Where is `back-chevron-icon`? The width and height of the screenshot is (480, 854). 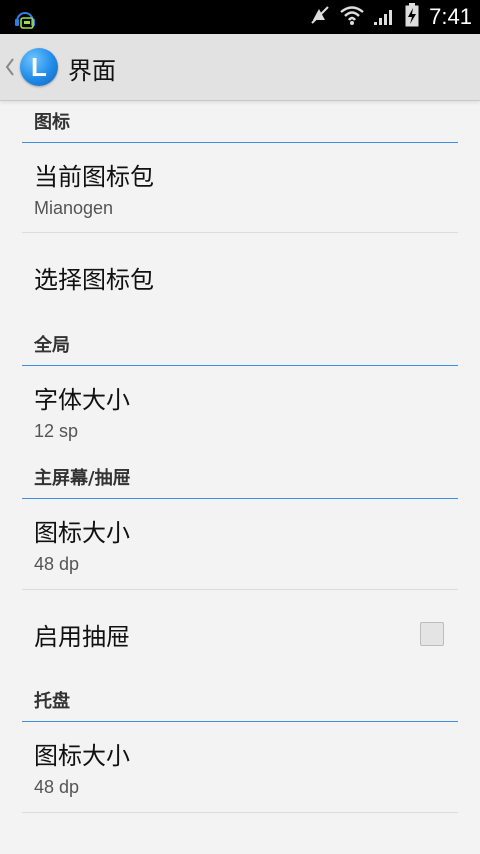 back-chevron-icon is located at coordinates (10, 67).